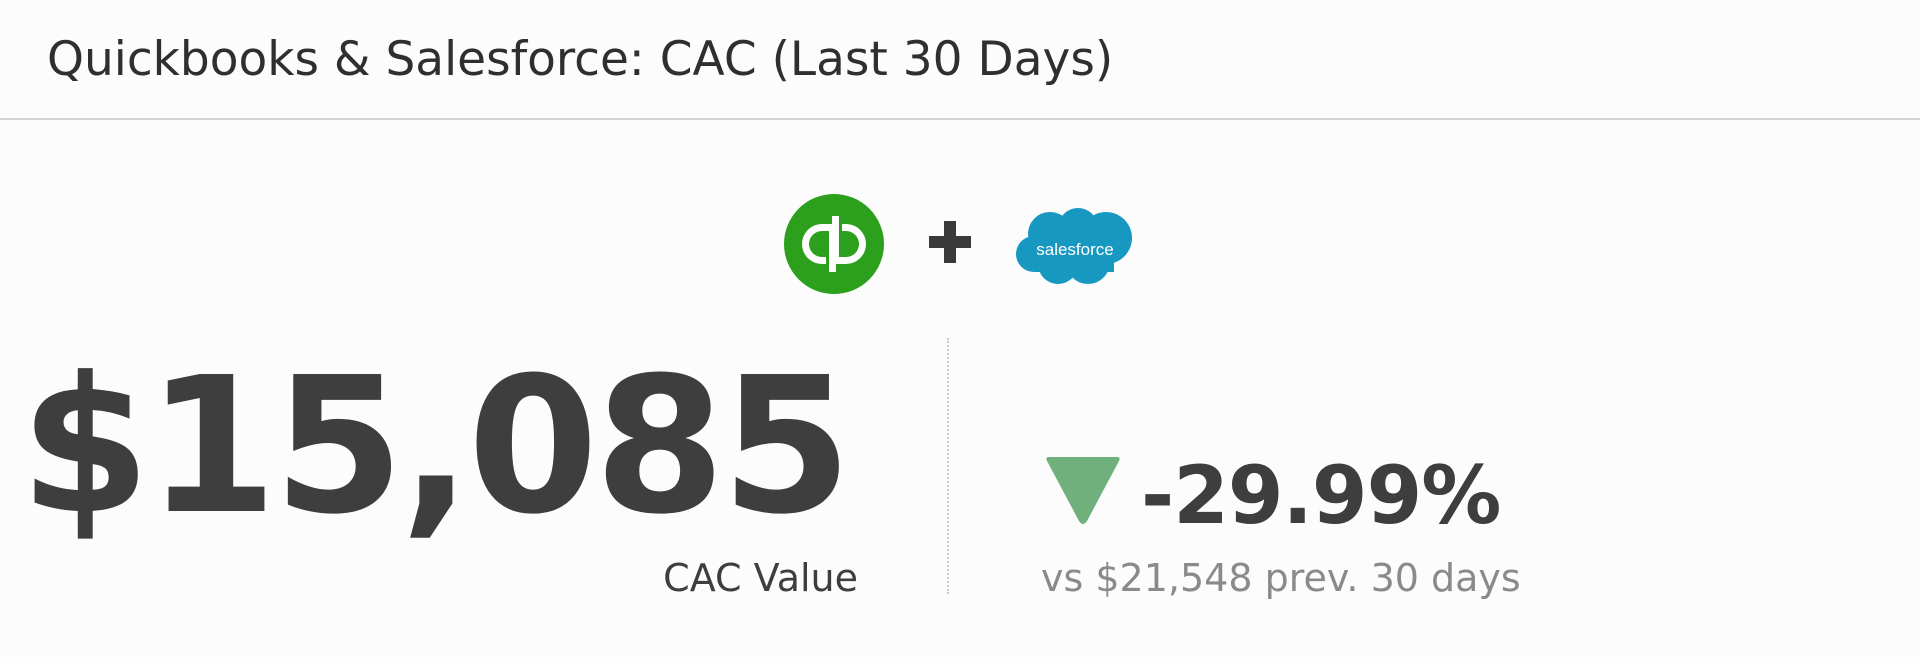 The height and width of the screenshot is (657, 1920). What do you see at coordinates (1321, 495) in the screenshot?
I see `percent-change: -29.99%` at bounding box center [1321, 495].